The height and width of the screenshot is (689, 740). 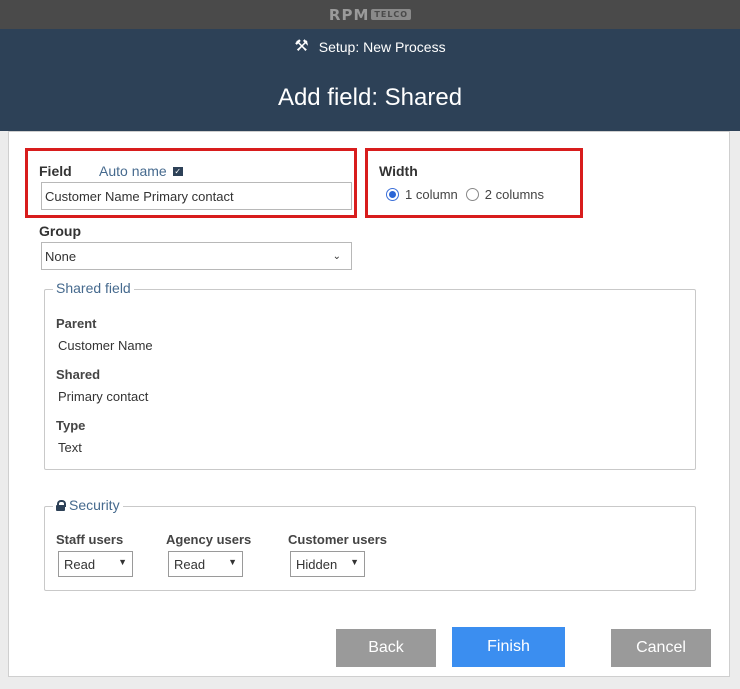 I want to click on shared-field-legend-text: Shared field, so click(x=93, y=288).